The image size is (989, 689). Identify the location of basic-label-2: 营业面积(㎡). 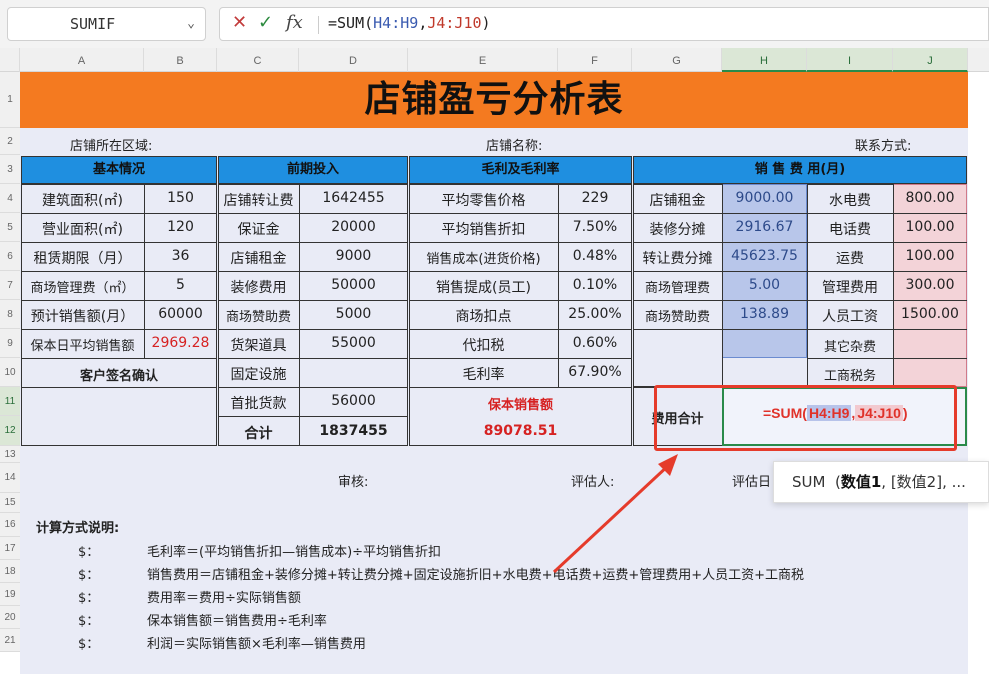
(82, 229).